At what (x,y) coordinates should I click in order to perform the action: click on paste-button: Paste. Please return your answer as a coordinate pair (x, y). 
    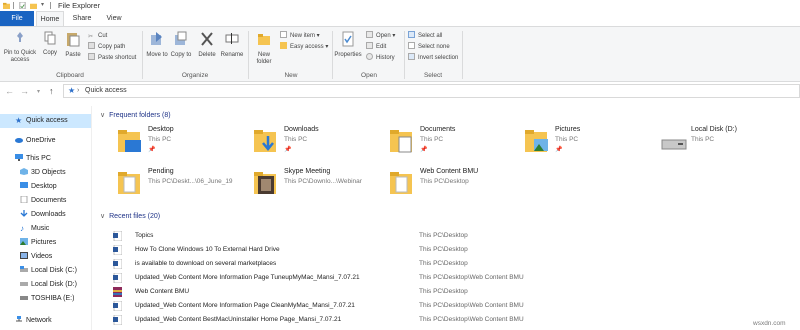
    Looking at the image, I should click on (73, 45).